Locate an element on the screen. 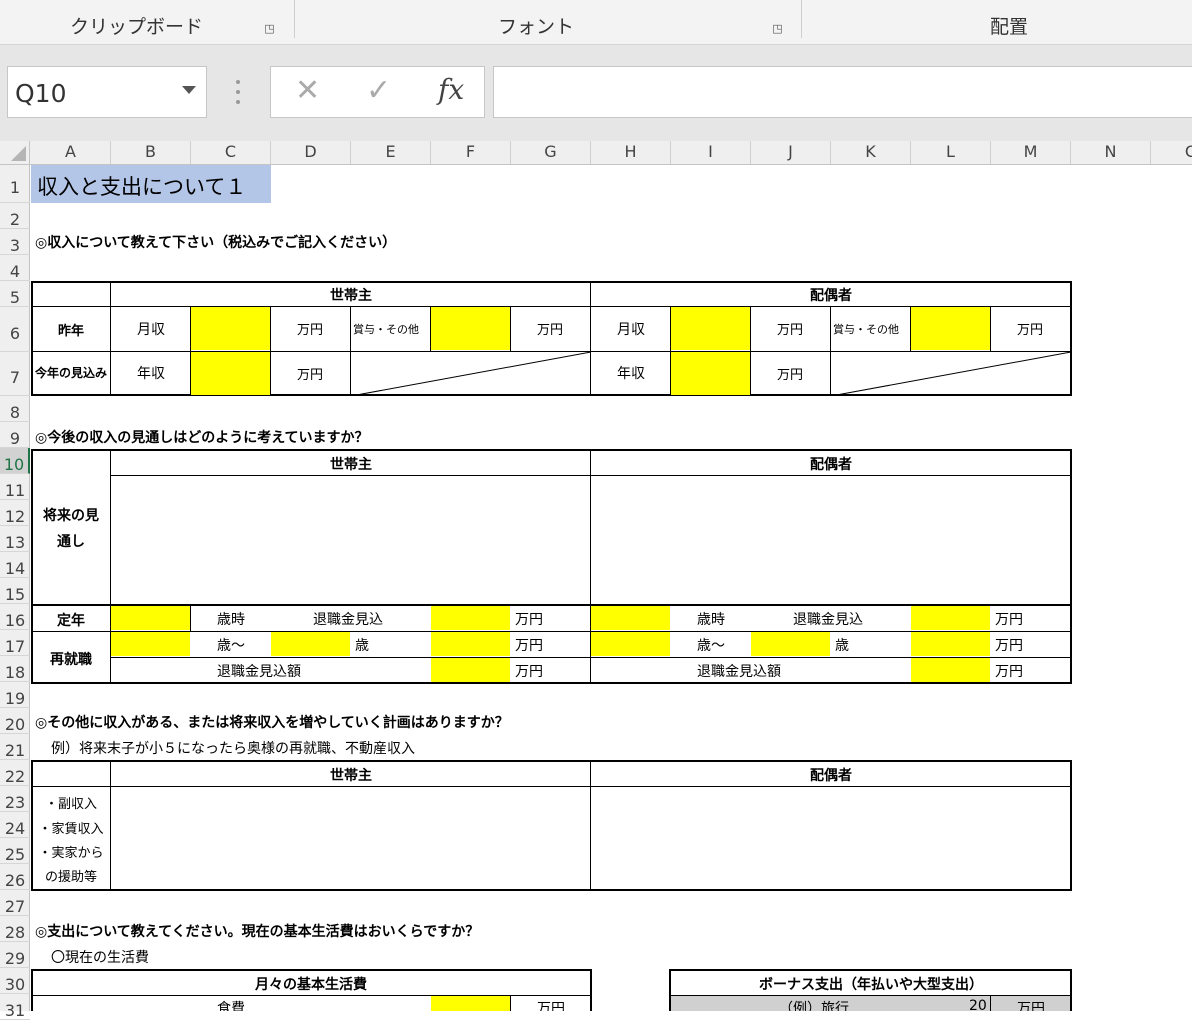 The image size is (1192, 1028). name-box: Q10 is located at coordinates (107, 92).